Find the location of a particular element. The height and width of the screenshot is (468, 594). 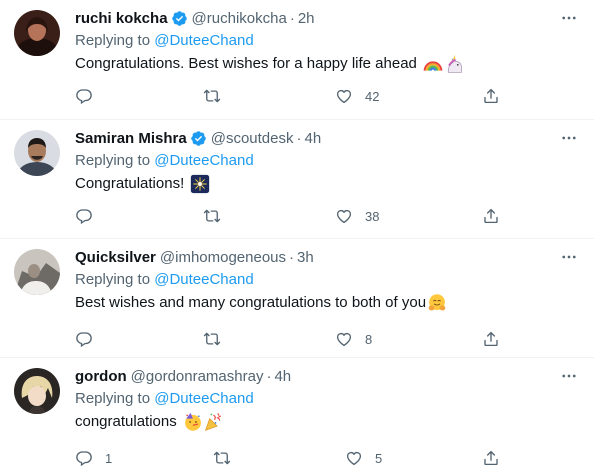

tweet-text: Congratulations! is located at coordinates (327, 184).